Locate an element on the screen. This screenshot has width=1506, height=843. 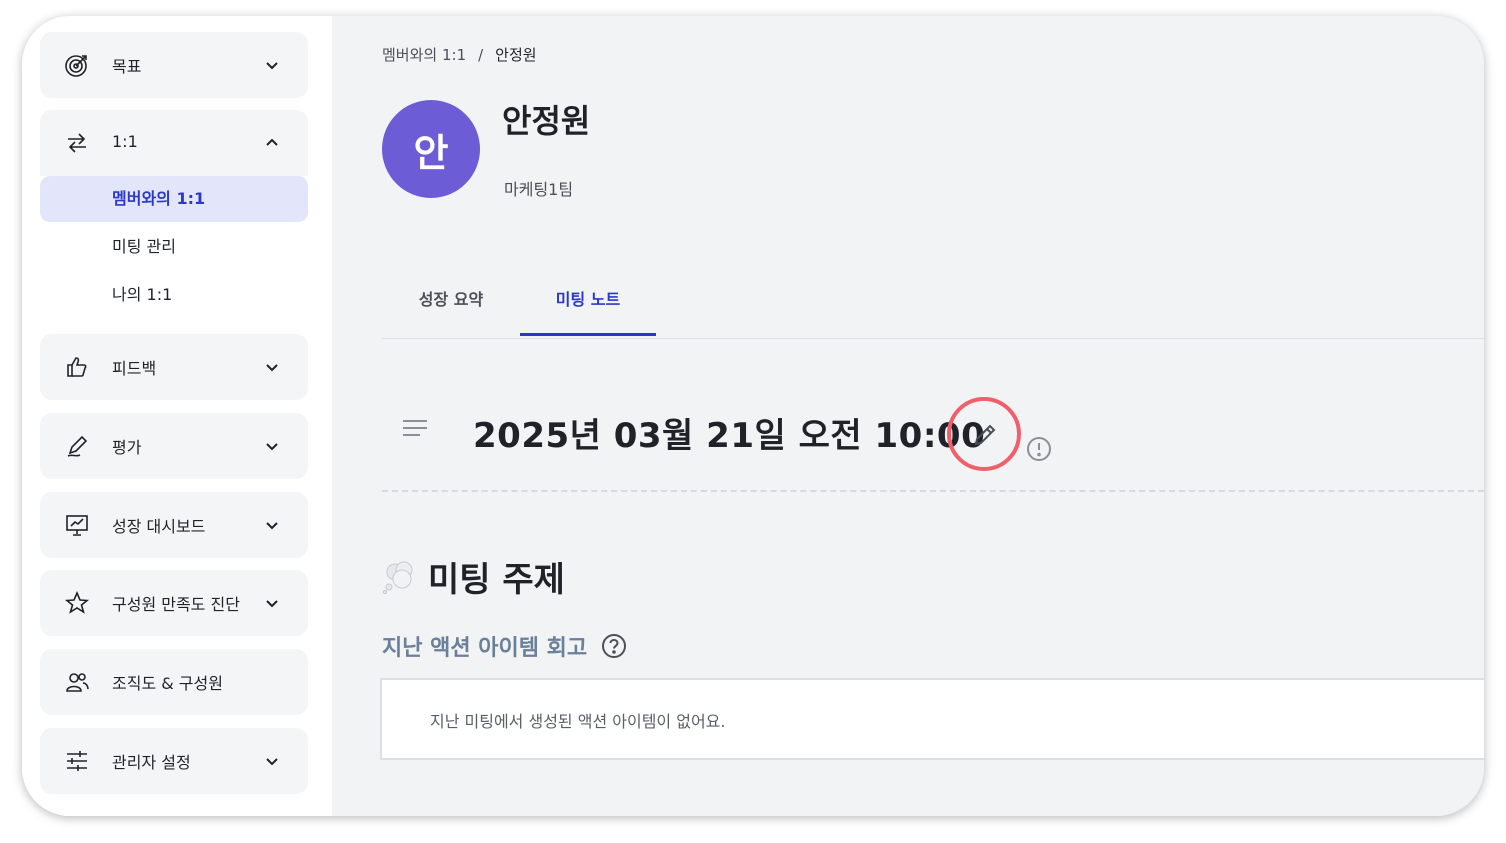
sidebar-item-label: 평가 is located at coordinates (127, 447).